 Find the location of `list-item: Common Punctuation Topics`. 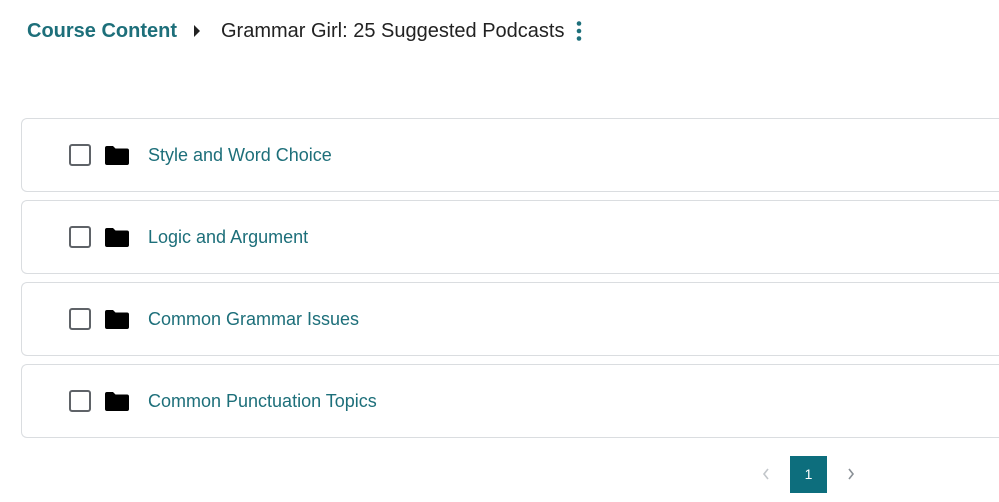

list-item: Common Punctuation Topics is located at coordinates (510, 401).